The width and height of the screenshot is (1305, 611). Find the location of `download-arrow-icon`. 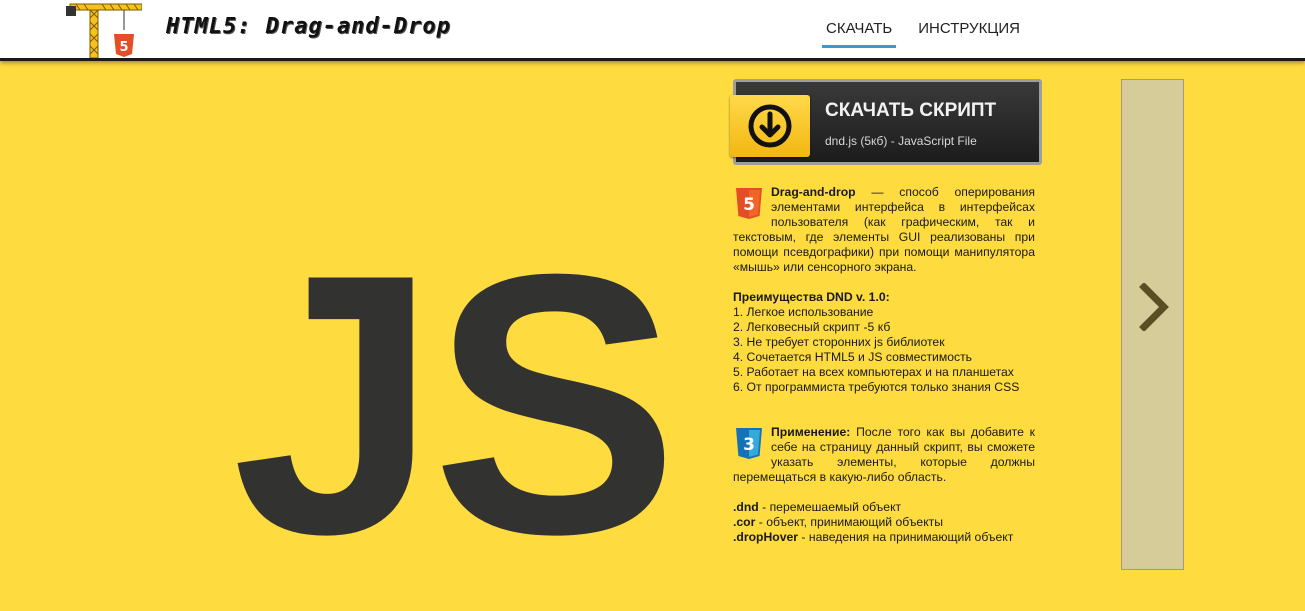

download-arrow-icon is located at coordinates (770, 126).